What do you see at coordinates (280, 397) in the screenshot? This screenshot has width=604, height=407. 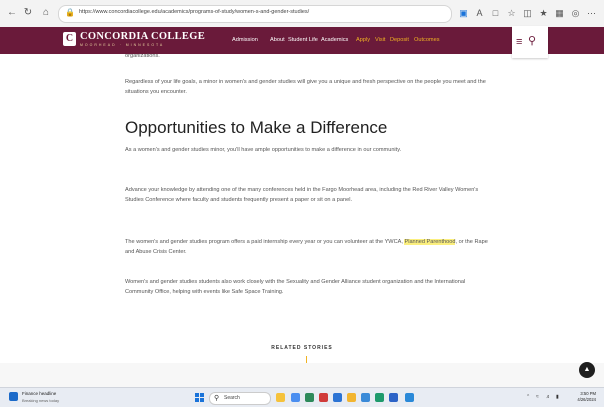 I see `widgets-app-icon` at bounding box center [280, 397].